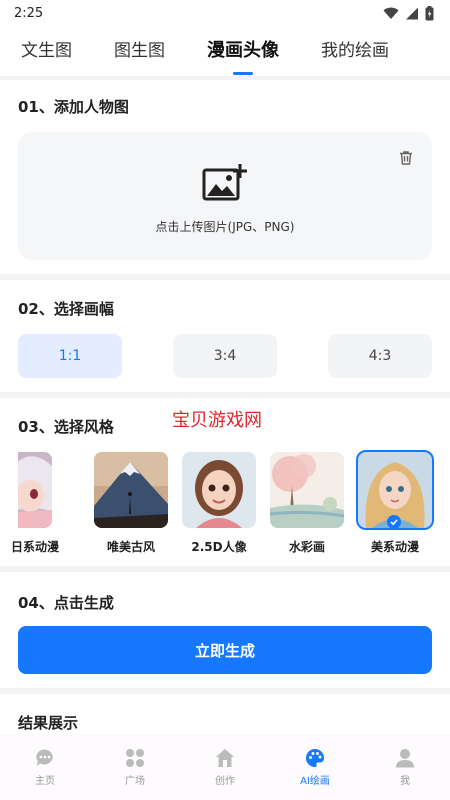 This screenshot has height=800, width=450. Describe the element at coordinates (135, 781) in the screenshot. I see `nav-label-square: 广场` at that location.